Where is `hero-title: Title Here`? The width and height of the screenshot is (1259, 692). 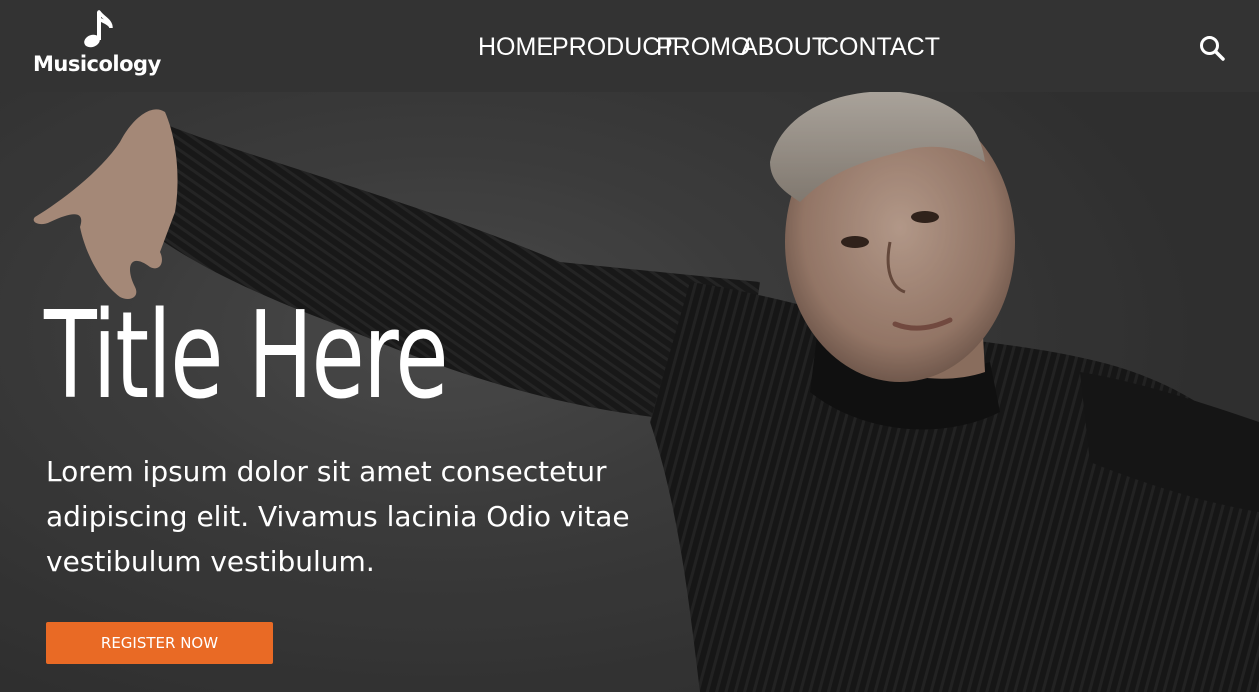 hero-title: Title Here is located at coordinates (246, 356).